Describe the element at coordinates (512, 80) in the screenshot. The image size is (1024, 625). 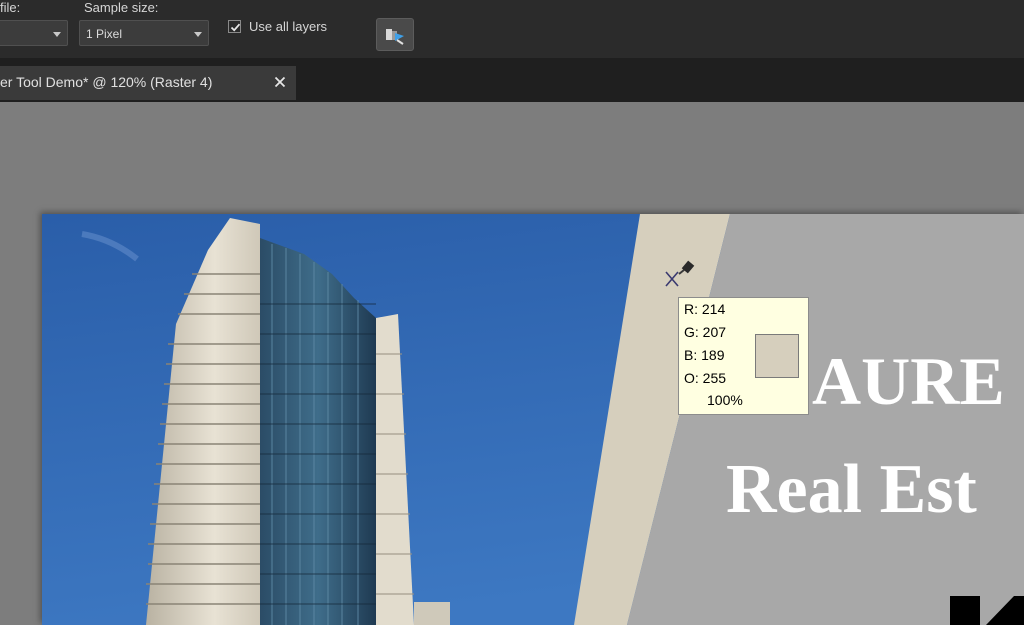
I see `document-tab-bar: er Tool Demo* @ 120% (Raster 4)` at that location.